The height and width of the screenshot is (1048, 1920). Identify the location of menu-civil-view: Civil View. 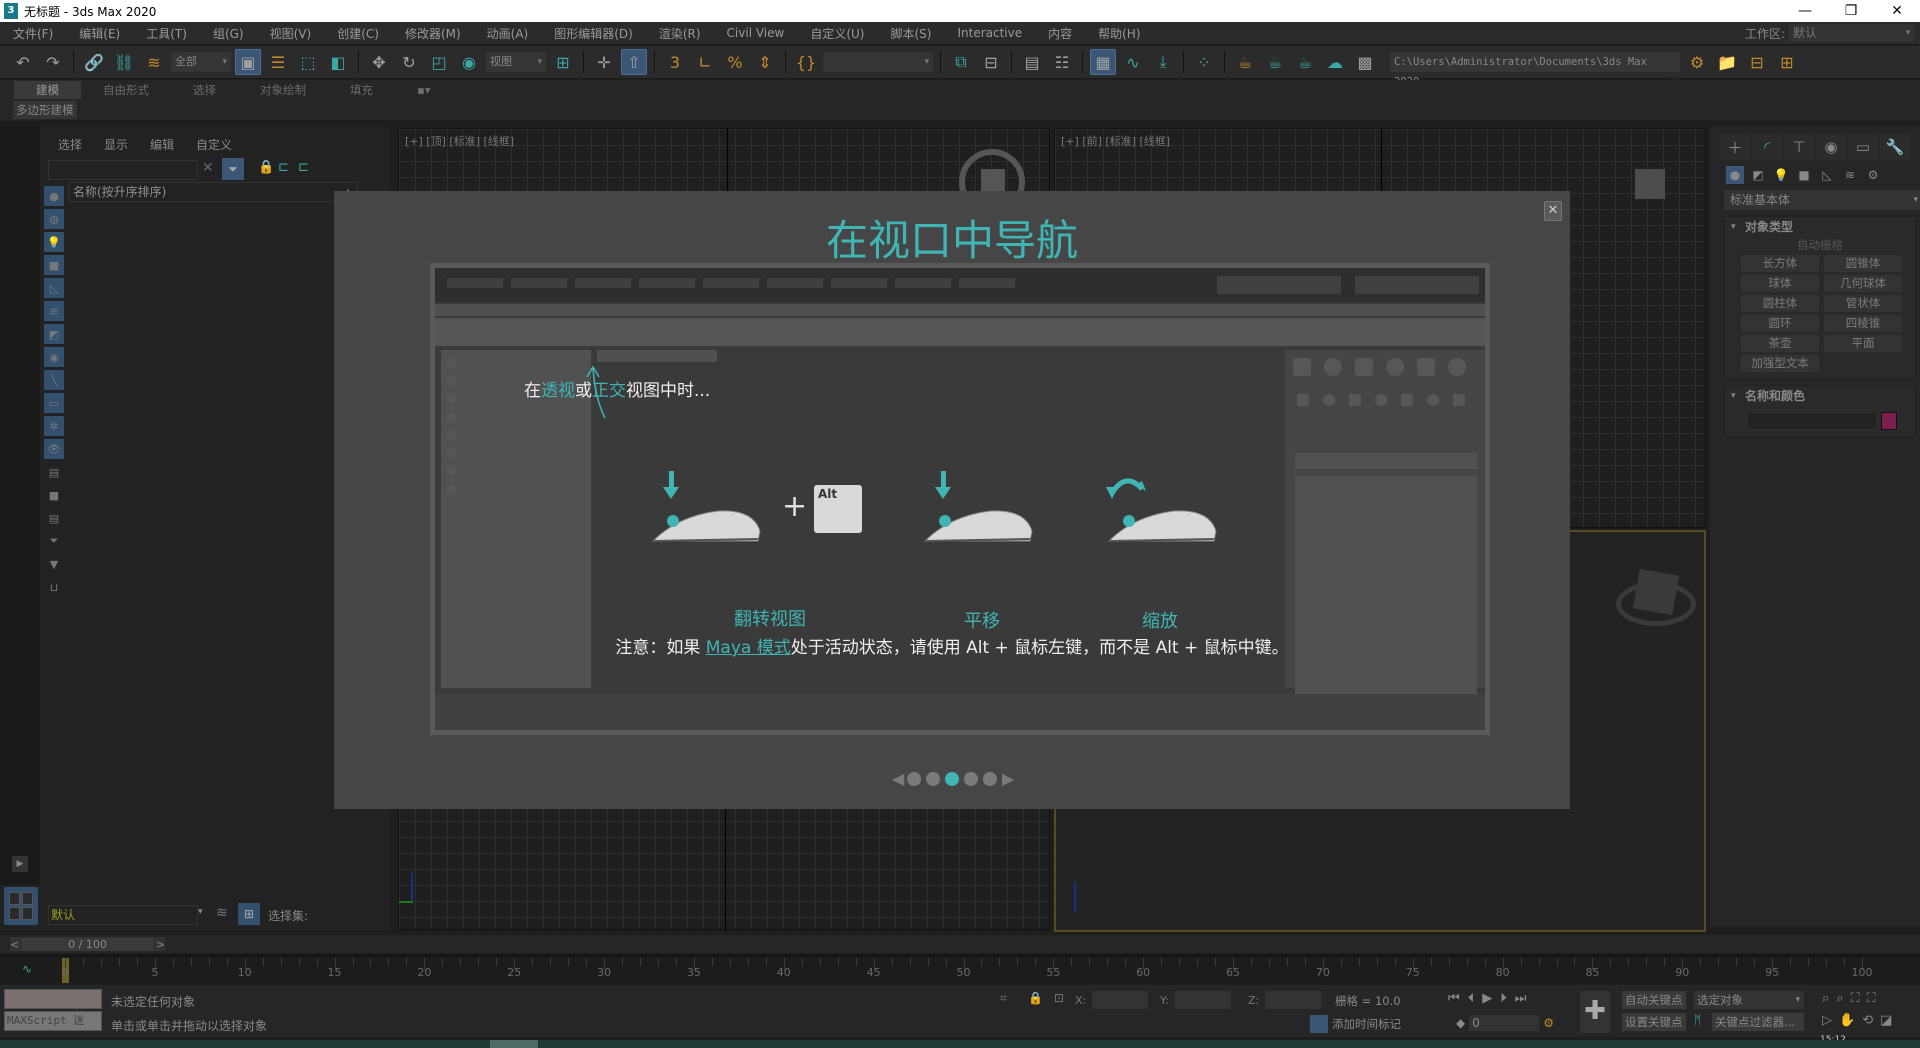
(756, 33).